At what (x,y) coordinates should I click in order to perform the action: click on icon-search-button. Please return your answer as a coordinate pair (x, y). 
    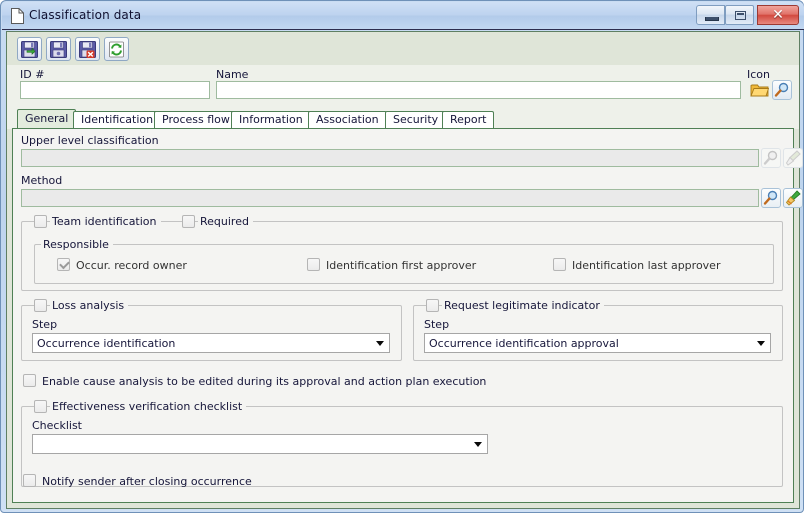
    Looking at the image, I should click on (782, 90).